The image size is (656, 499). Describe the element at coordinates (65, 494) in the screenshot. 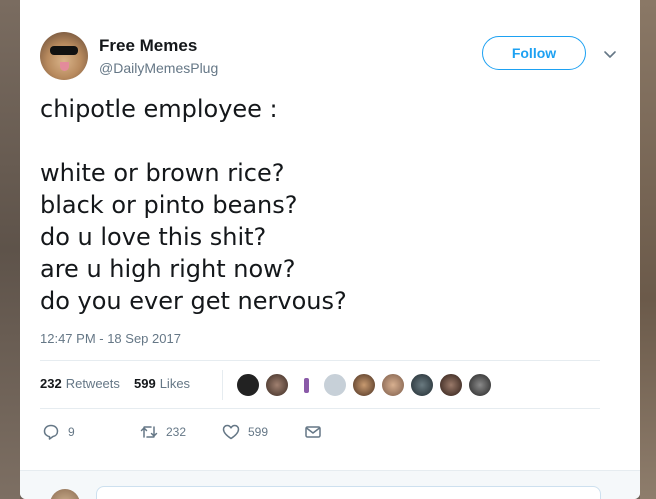

I see `current-user-avatar` at that location.